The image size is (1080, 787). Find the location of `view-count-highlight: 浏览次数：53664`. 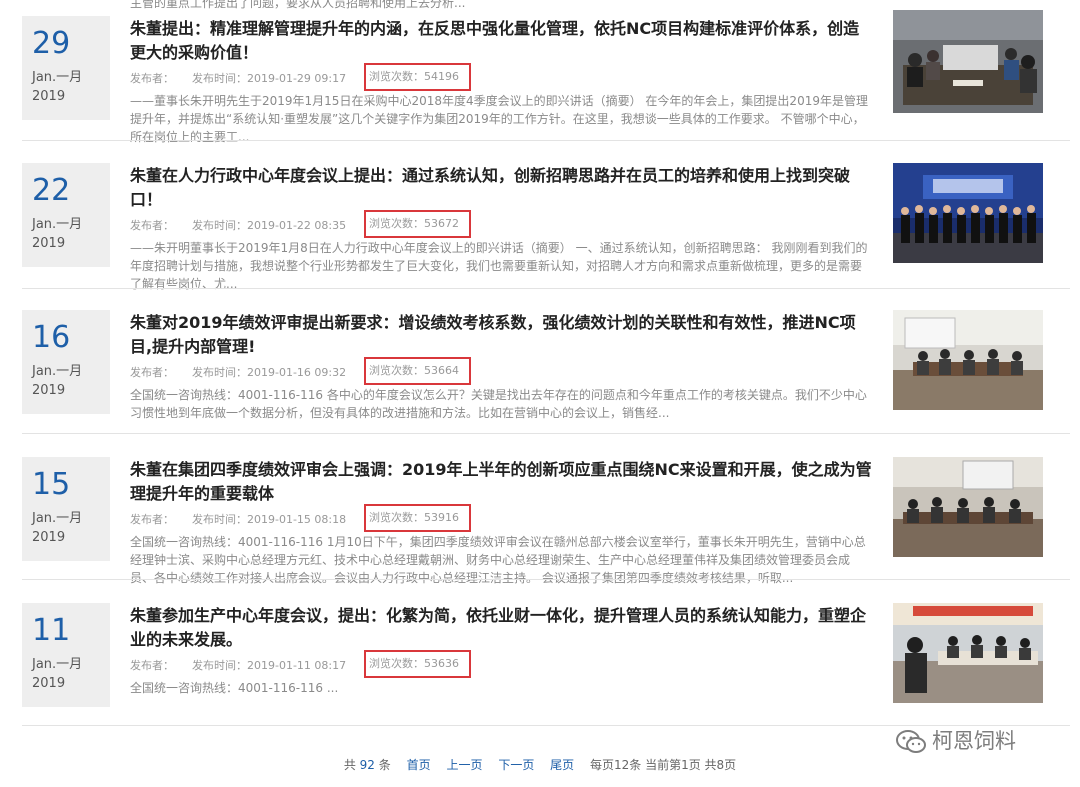

view-count-highlight: 浏览次数：53664 is located at coordinates (417, 371).